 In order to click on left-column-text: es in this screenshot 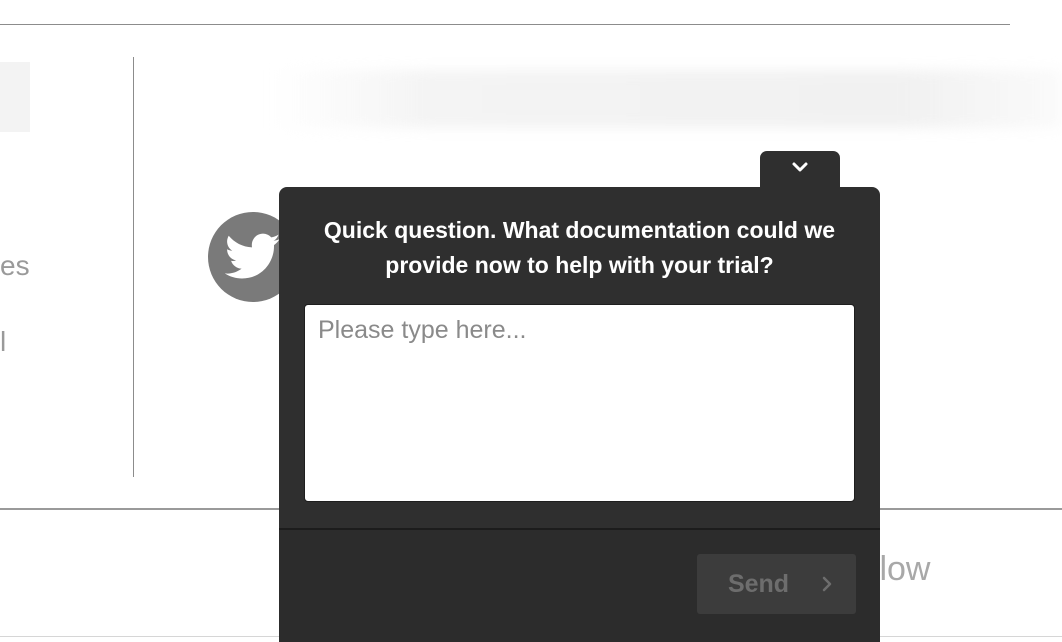, I will do `click(15, 265)`.